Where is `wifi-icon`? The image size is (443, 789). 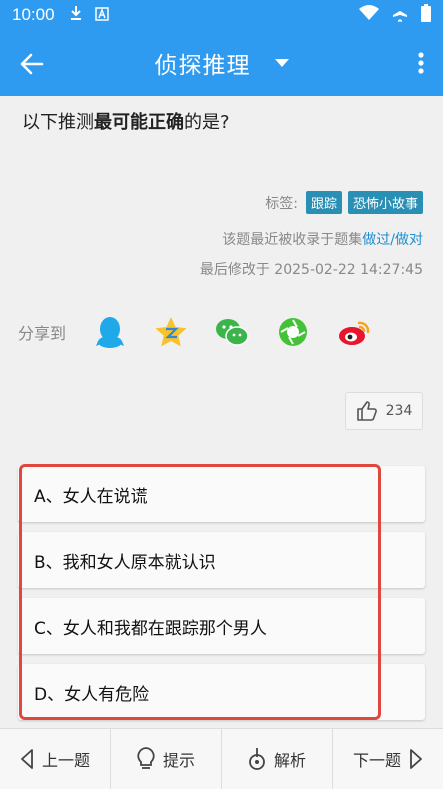 wifi-icon is located at coordinates (369, 15).